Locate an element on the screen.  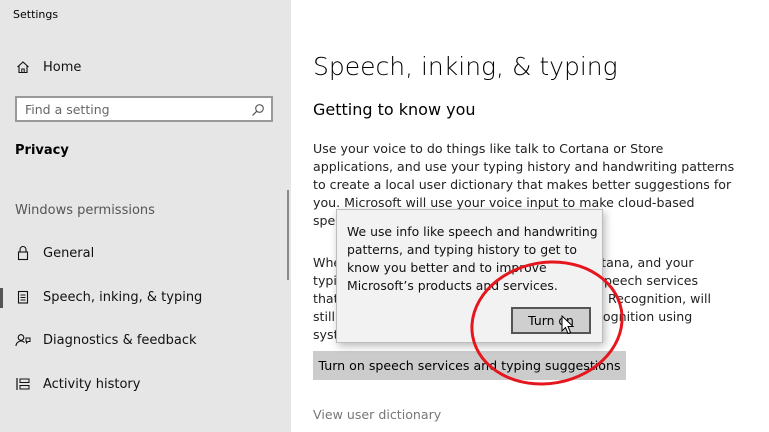
sidebar-item-label: Diagnostics & feedback is located at coordinates (120, 340).